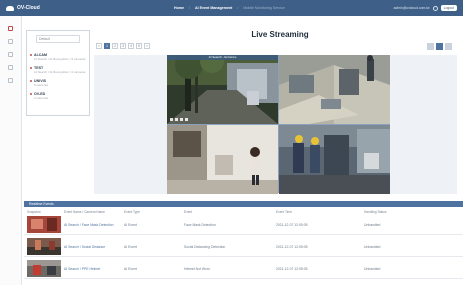 Image resolution: width=463 pixels, height=285 pixels. What do you see at coordinates (139, 46) in the screenshot?
I see `page-button: 5` at bounding box center [139, 46].